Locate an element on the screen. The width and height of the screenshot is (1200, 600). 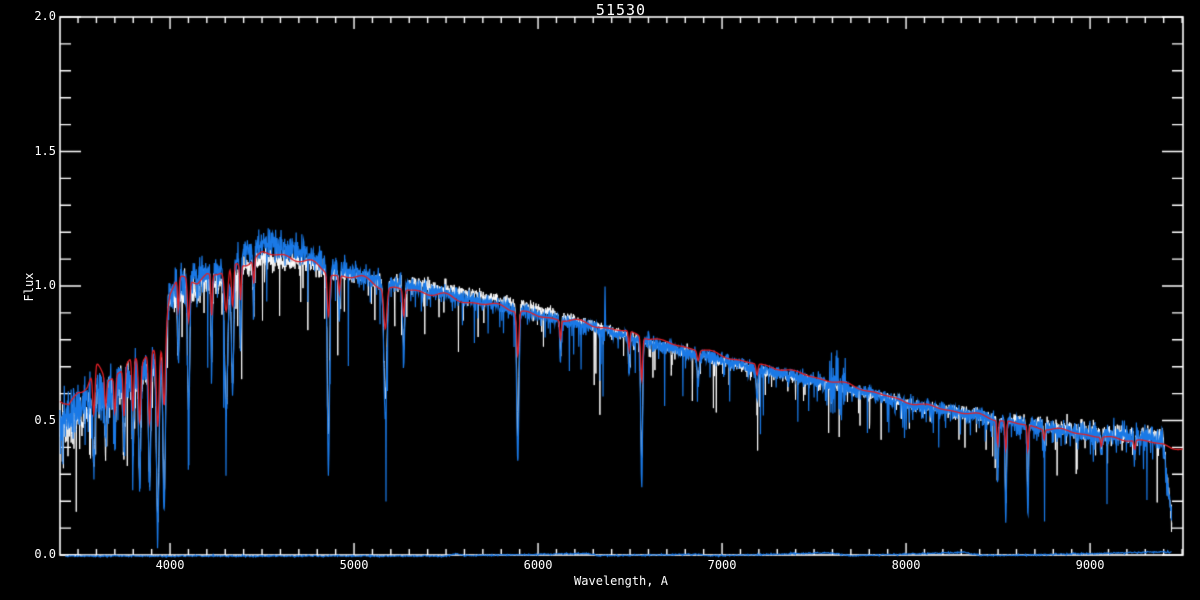
x-tick-label: 8000 is located at coordinates (906, 565).